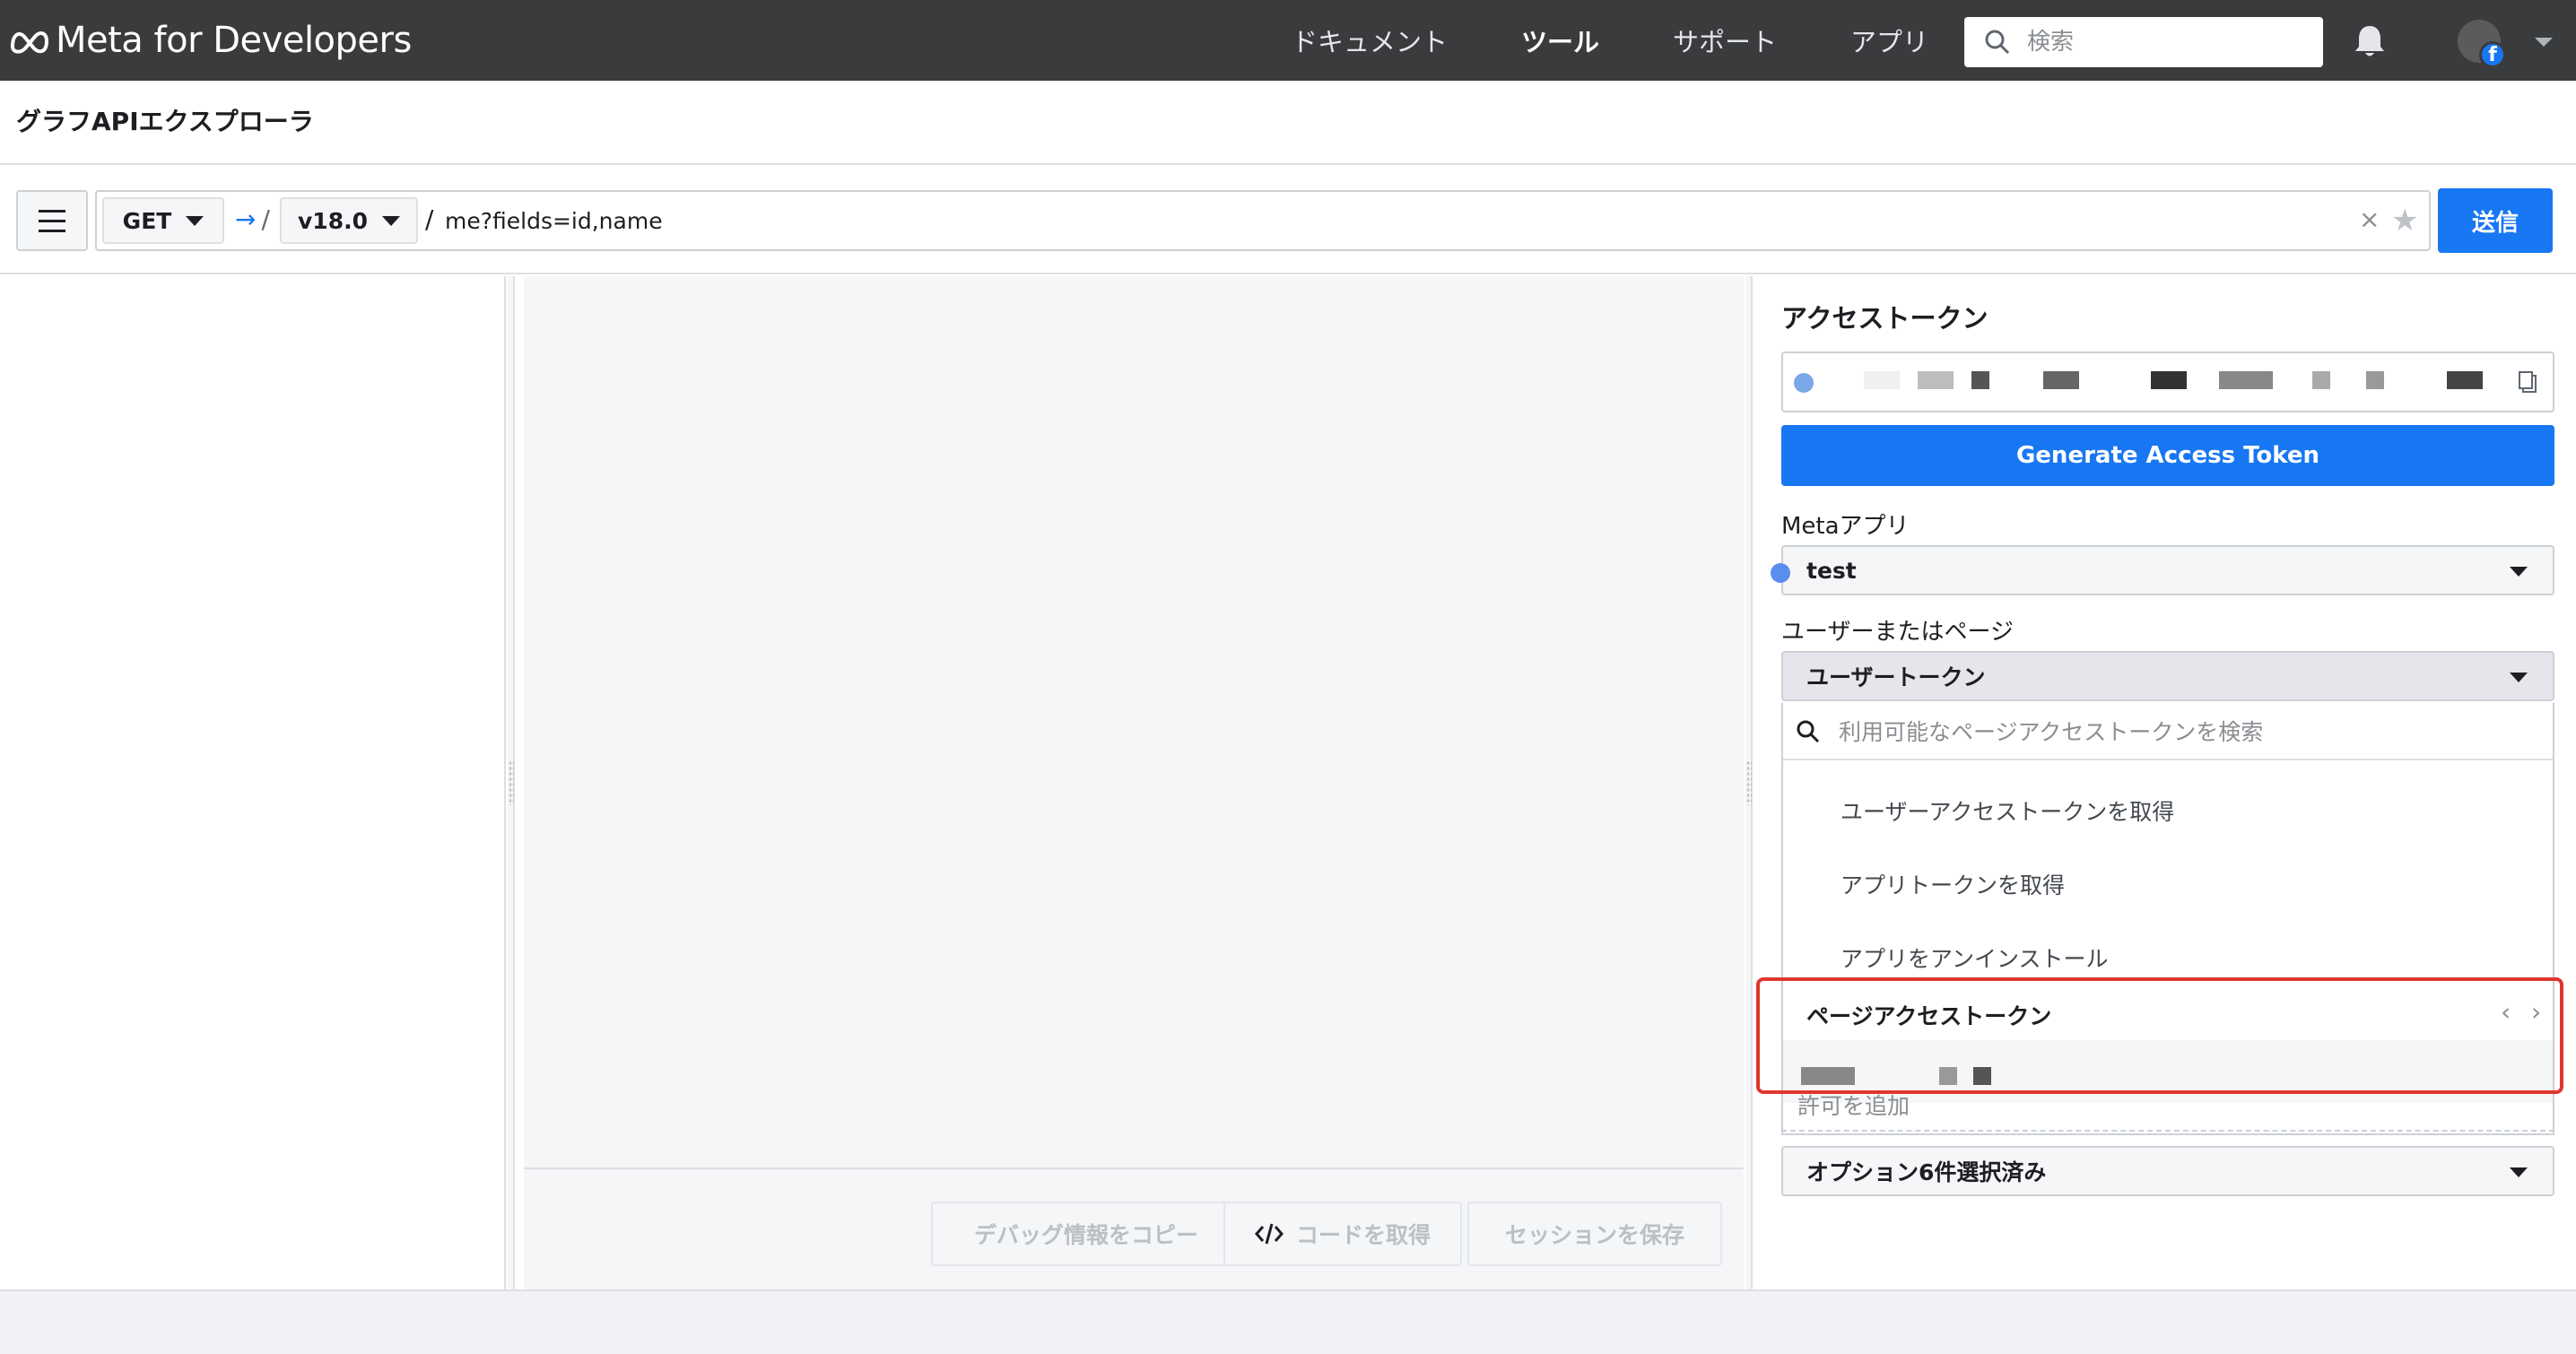 The height and width of the screenshot is (1354, 2576). I want to click on search-input, so click(2161, 43).